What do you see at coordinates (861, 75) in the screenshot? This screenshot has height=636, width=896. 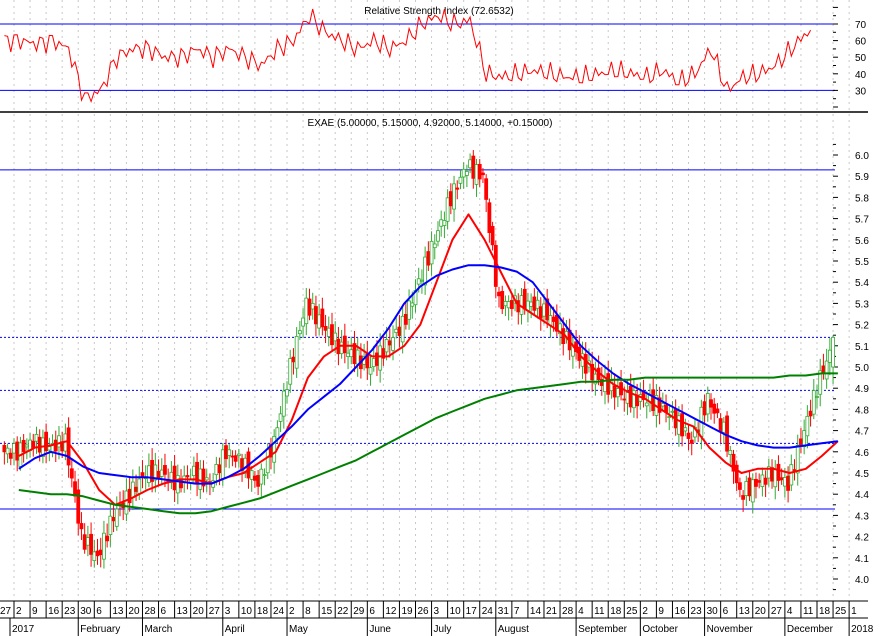 I see `rsi-tick-label: 40` at bounding box center [861, 75].